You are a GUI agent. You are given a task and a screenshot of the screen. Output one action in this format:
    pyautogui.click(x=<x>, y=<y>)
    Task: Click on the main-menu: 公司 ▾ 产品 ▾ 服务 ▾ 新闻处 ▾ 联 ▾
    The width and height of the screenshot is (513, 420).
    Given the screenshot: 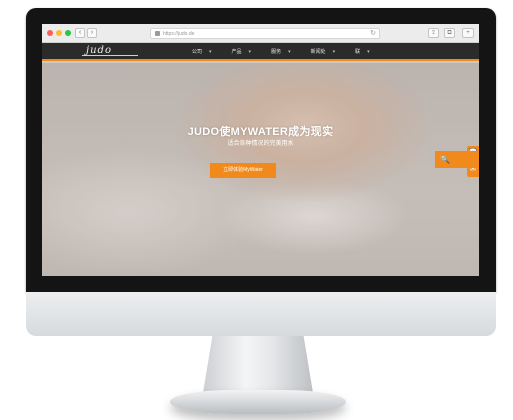 What is the action you would take?
    pyautogui.click(x=281, y=51)
    